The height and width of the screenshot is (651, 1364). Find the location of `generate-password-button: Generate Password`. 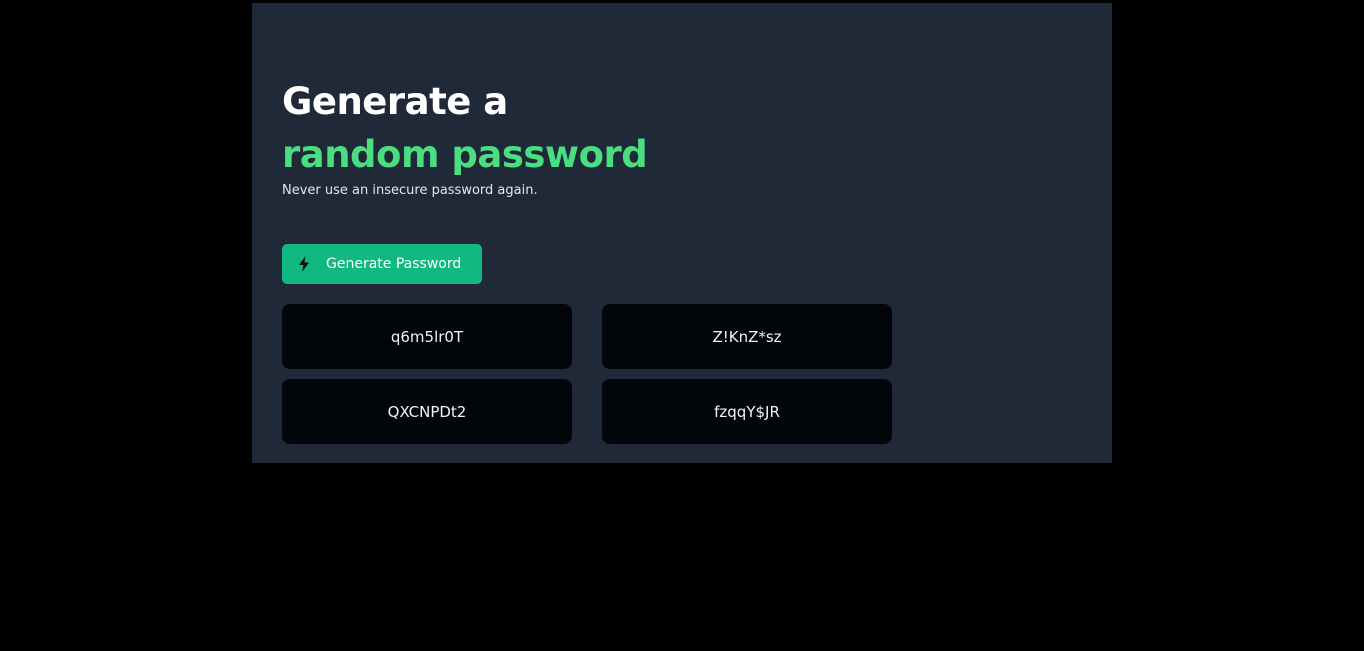

generate-password-button: Generate Password is located at coordinates (382, 264).